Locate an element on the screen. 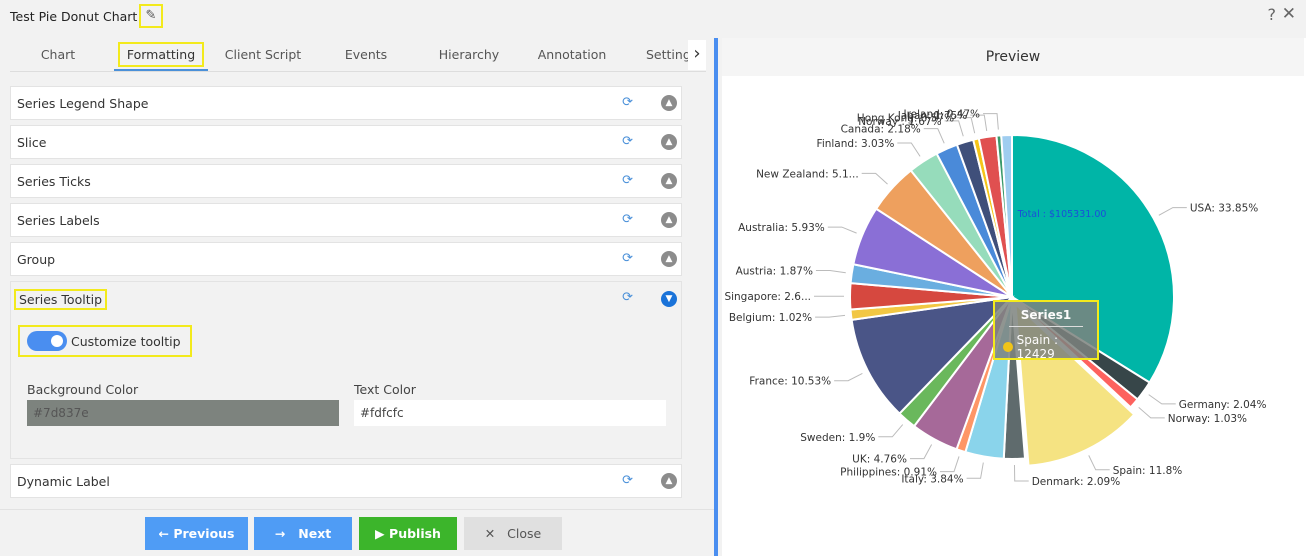  slice-label: Finland: 3.03% is located at coordinates (856, 144).